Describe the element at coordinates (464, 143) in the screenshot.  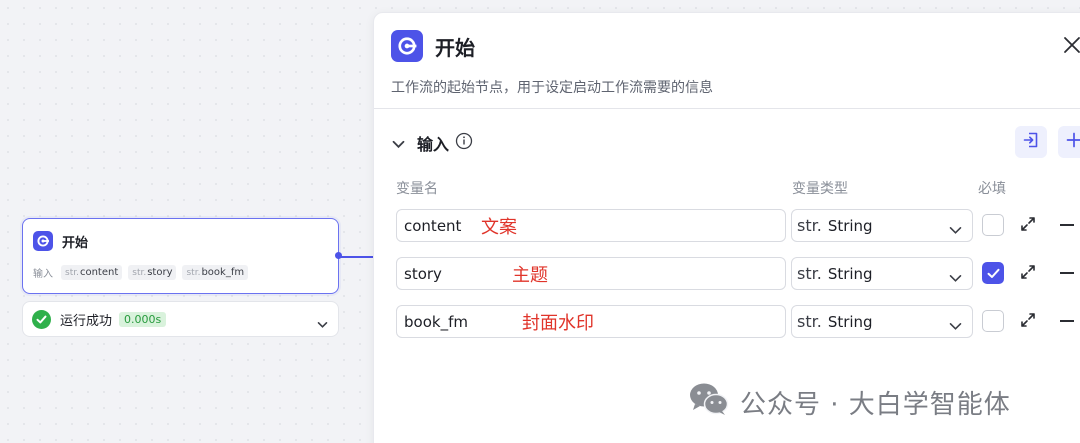
I see `info-icon` at that location.